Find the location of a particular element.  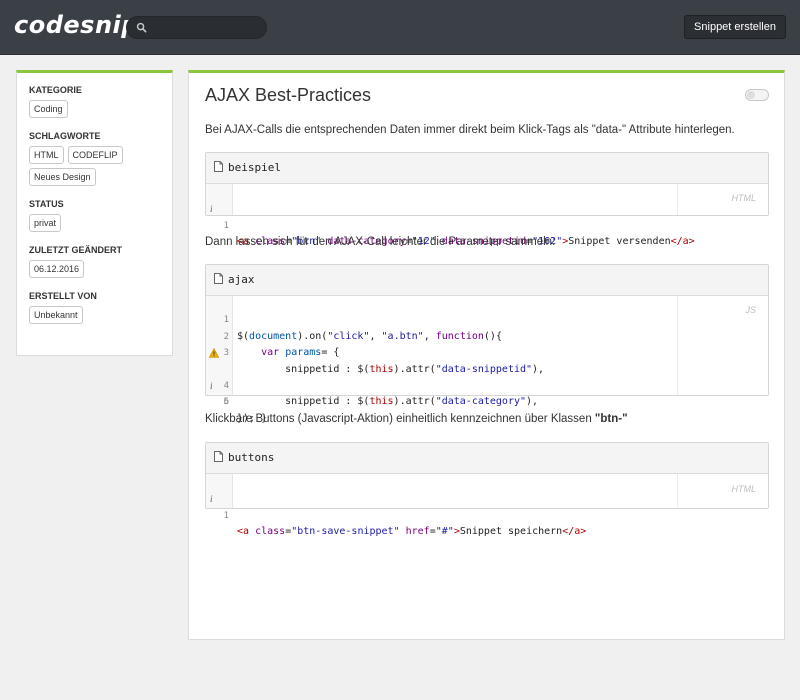

snippet-header: beispiel is located at coordinates (487, 168).